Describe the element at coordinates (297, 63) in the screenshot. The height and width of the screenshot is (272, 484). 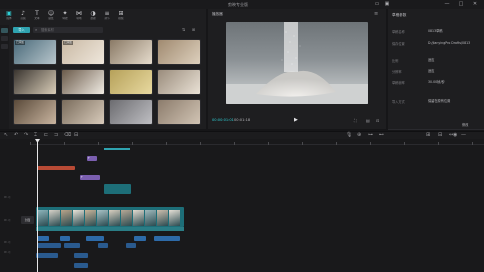
I see `video-preview` at that location.